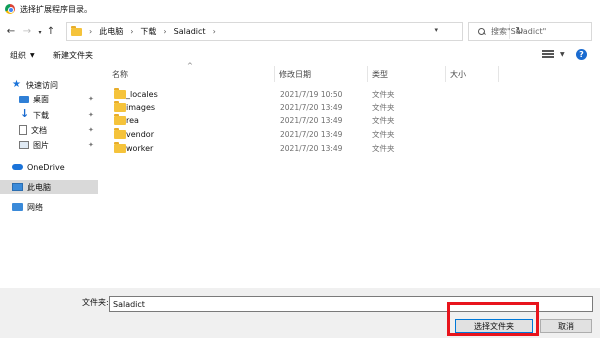  What do you see at coordinates (111, 31) in the screenshot?
I see `breadcrumb-this-pc: 此电脑` at bounding box center [111, 31].